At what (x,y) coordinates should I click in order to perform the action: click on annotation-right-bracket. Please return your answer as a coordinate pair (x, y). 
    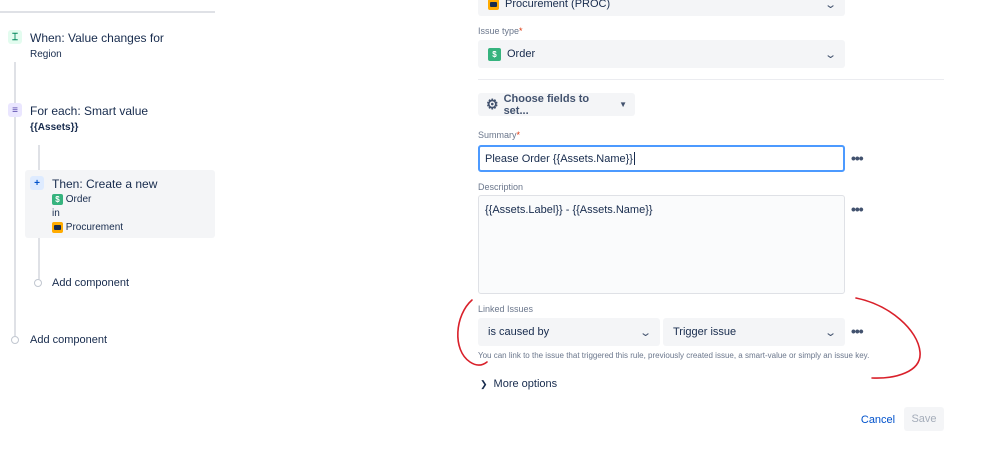
    Looking at the image, I should click on (888, 338).